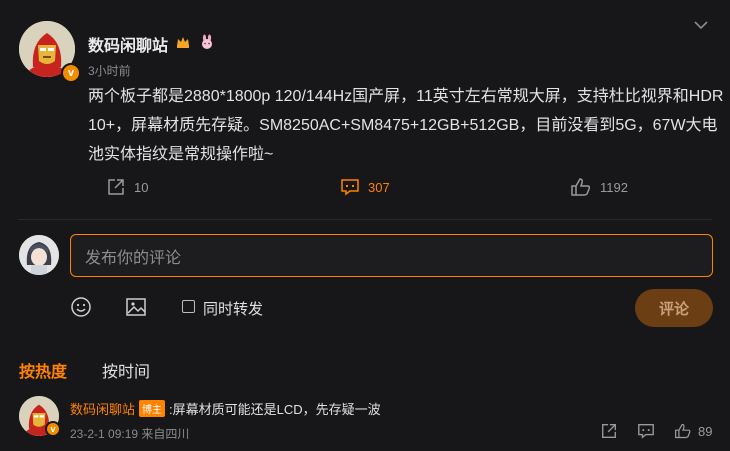 This screenshot has width=730, height=451. Describe the element at coordinates (233, 309) in the screenshot. I see `repost-checkbox-label: 同时转发` at that location.